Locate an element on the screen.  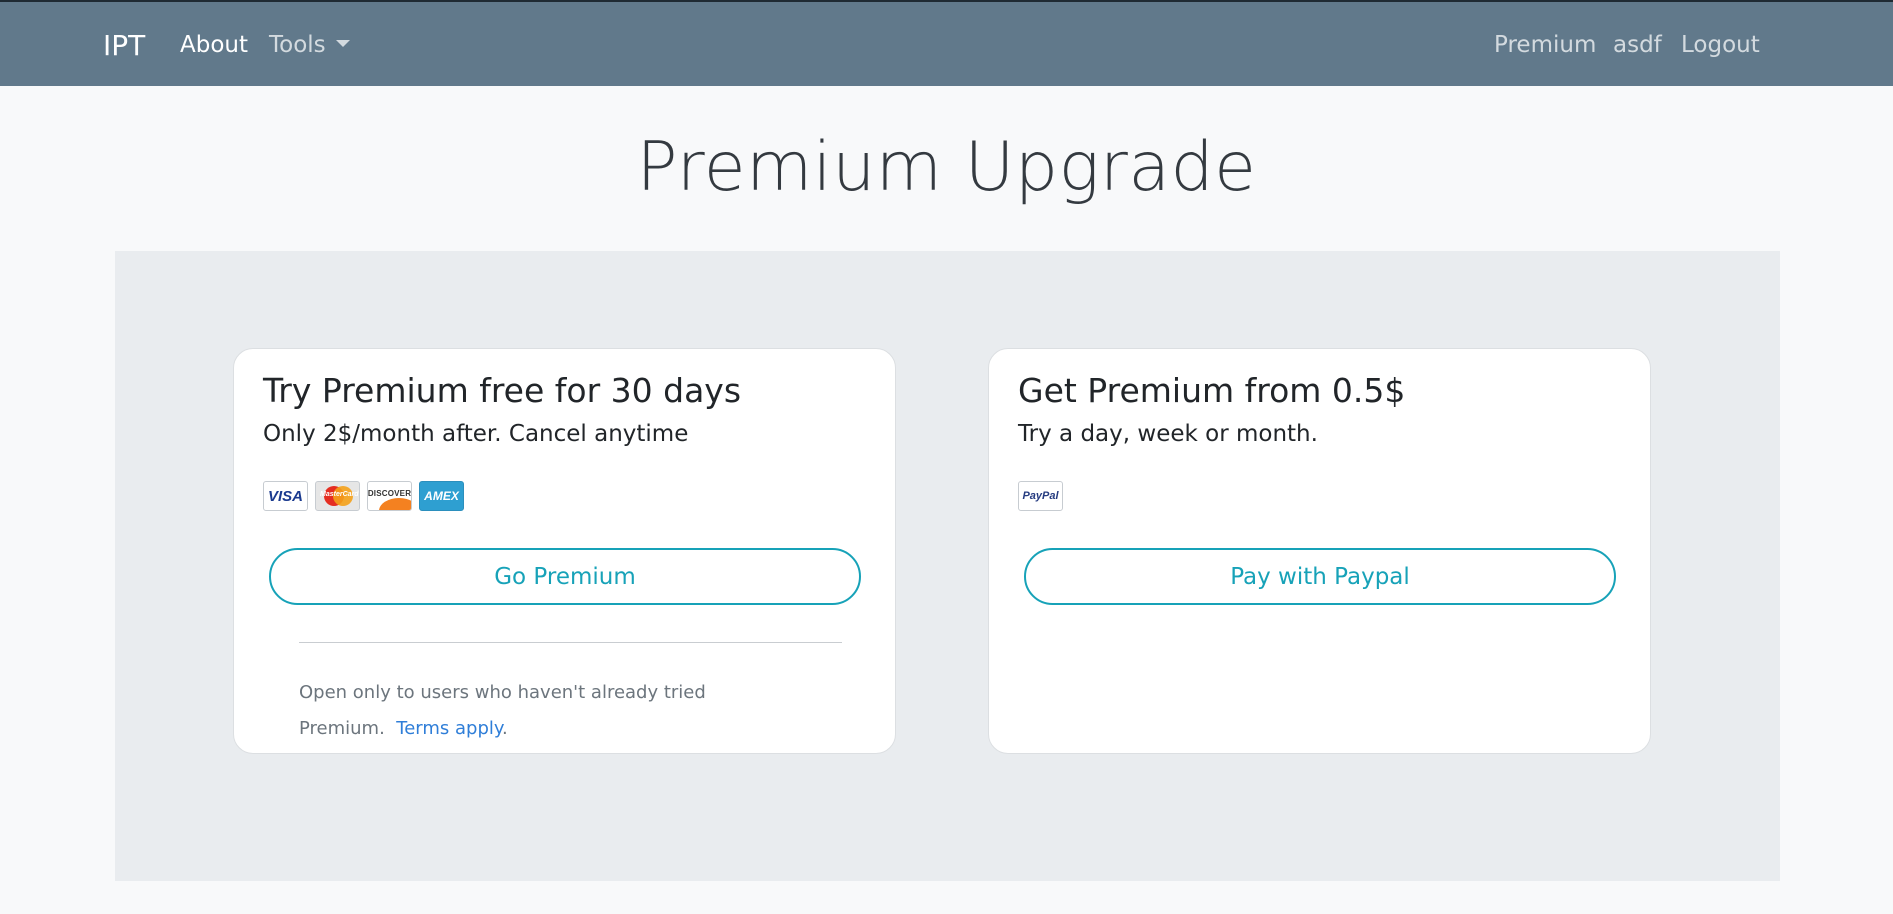
mastercard-icon: MasterCard is located at coordinates (337, 496).